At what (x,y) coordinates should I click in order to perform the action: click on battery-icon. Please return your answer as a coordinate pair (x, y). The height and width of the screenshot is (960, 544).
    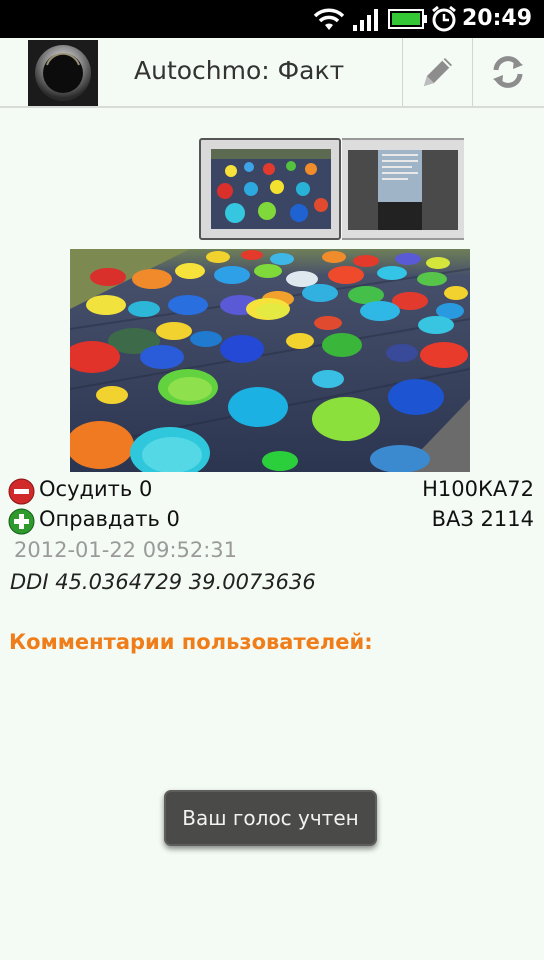
    Looking at the image, I should click on (407, 19).